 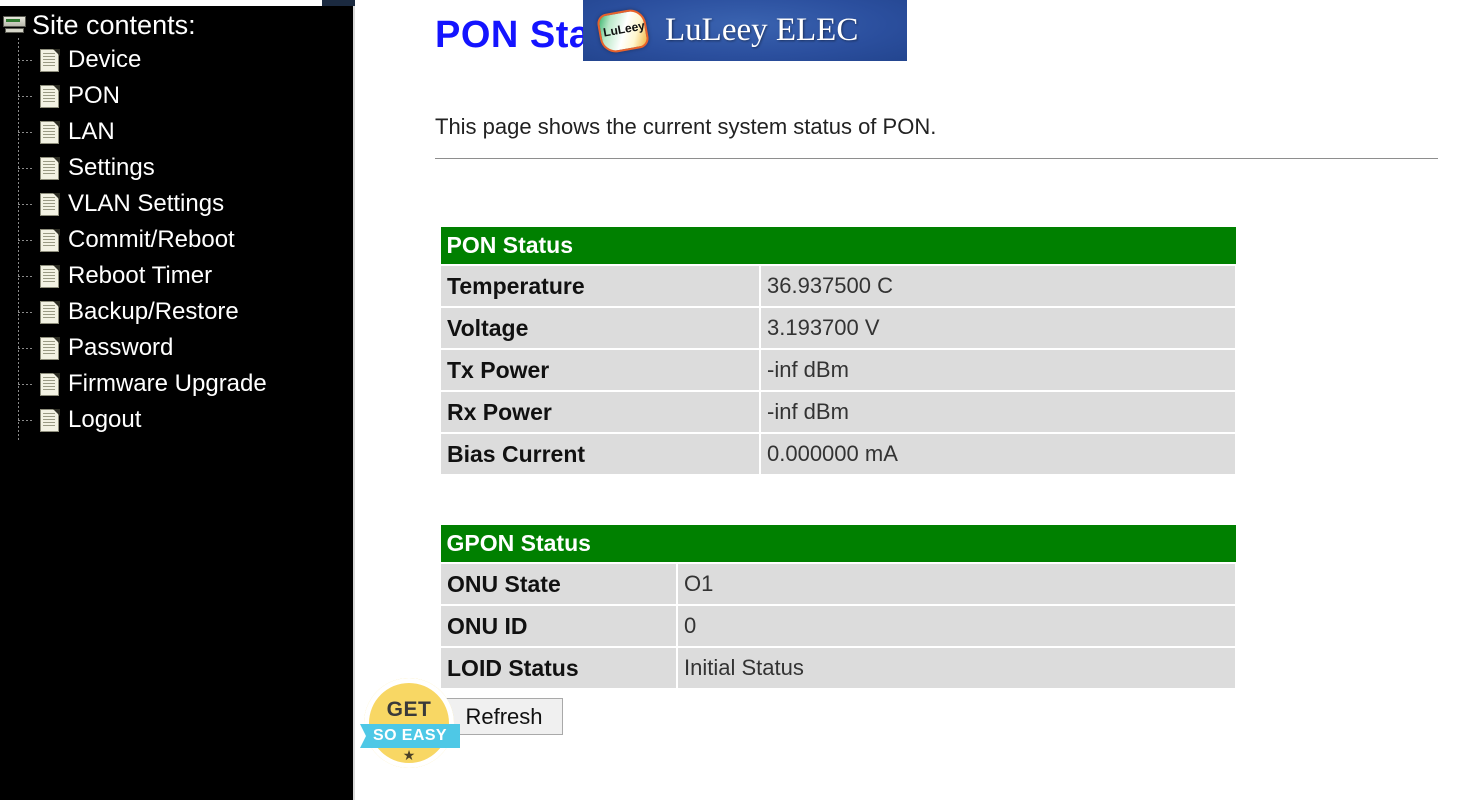 I want to click on watermark-banner: LuLeey LuLeey ELEC, so click(x=745, y=30).